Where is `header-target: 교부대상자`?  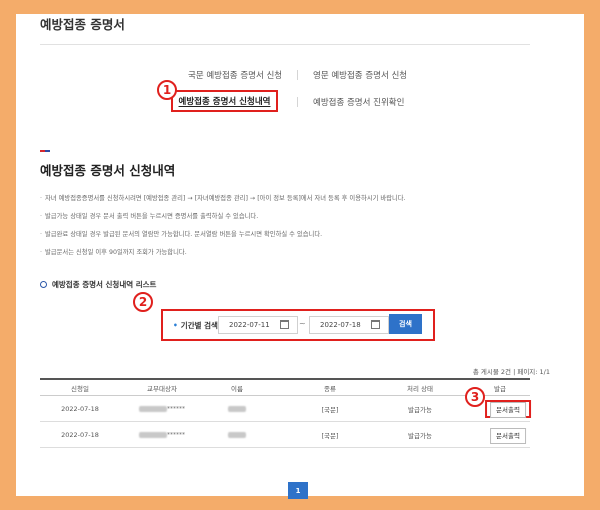 header-target: 교부대상자 is located at coordinates (162, 388).